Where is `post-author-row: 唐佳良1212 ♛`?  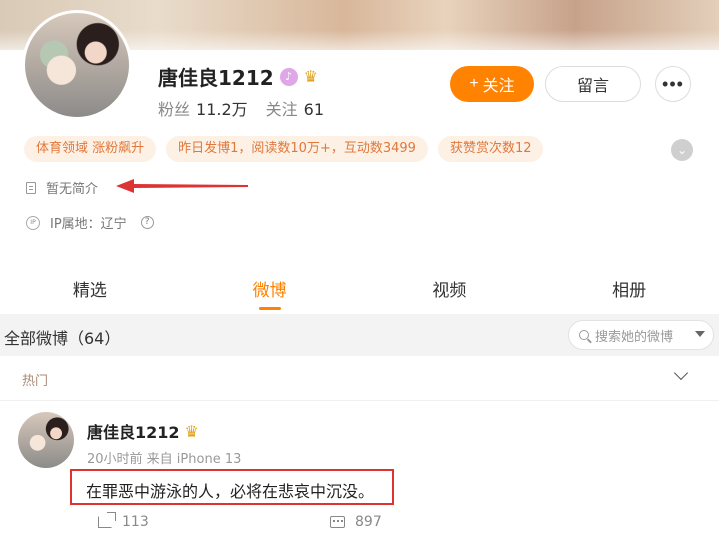 post-author-row: 唐佳良1212 ♛ is located at coordinates (143, 431).